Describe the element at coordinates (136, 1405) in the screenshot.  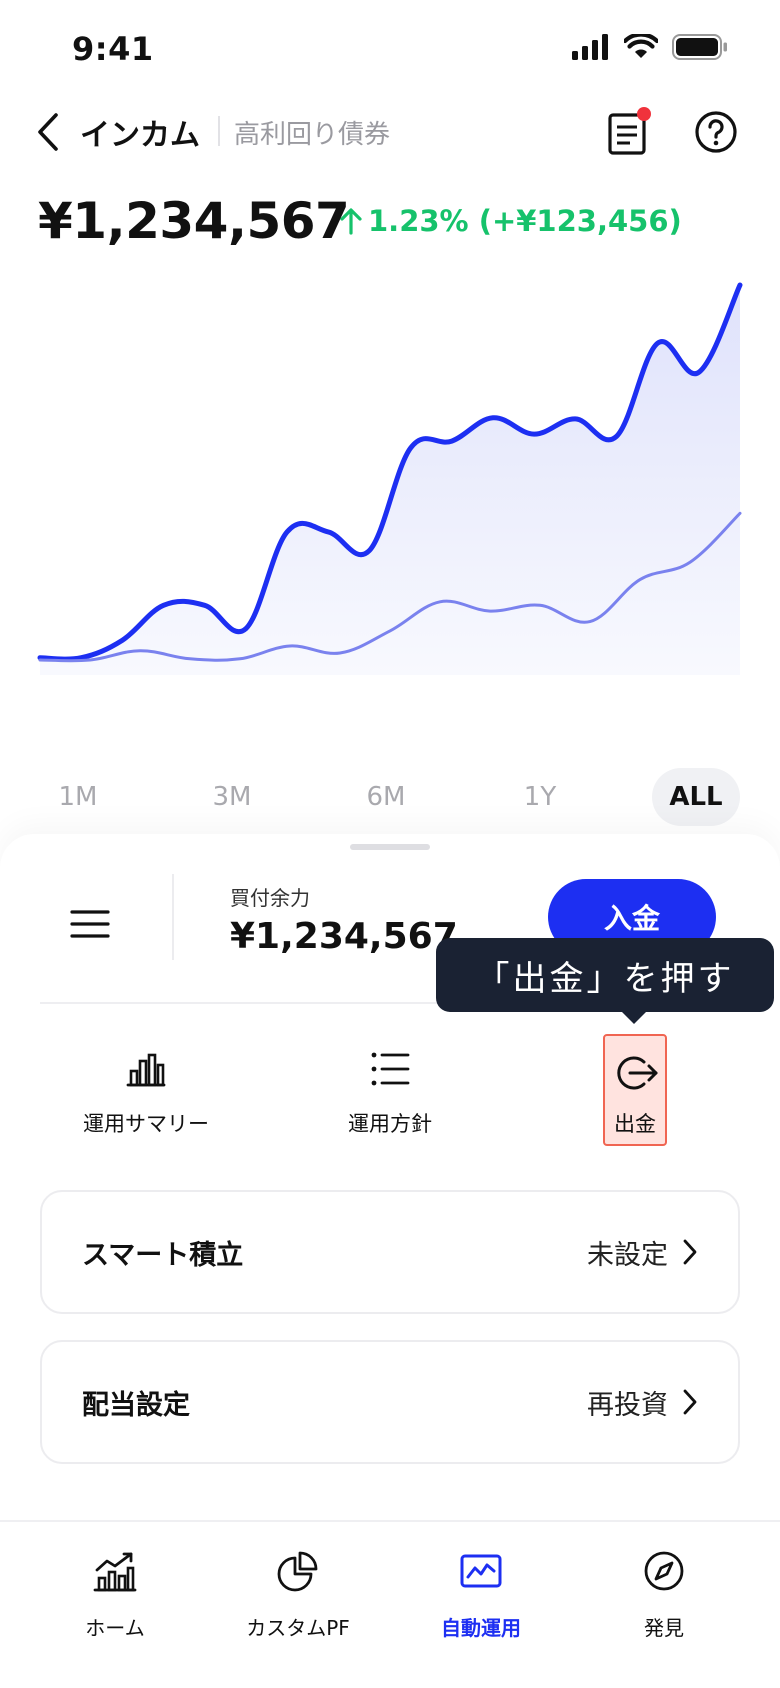
I see `dividend-setting-title: 配当設定` at that location.